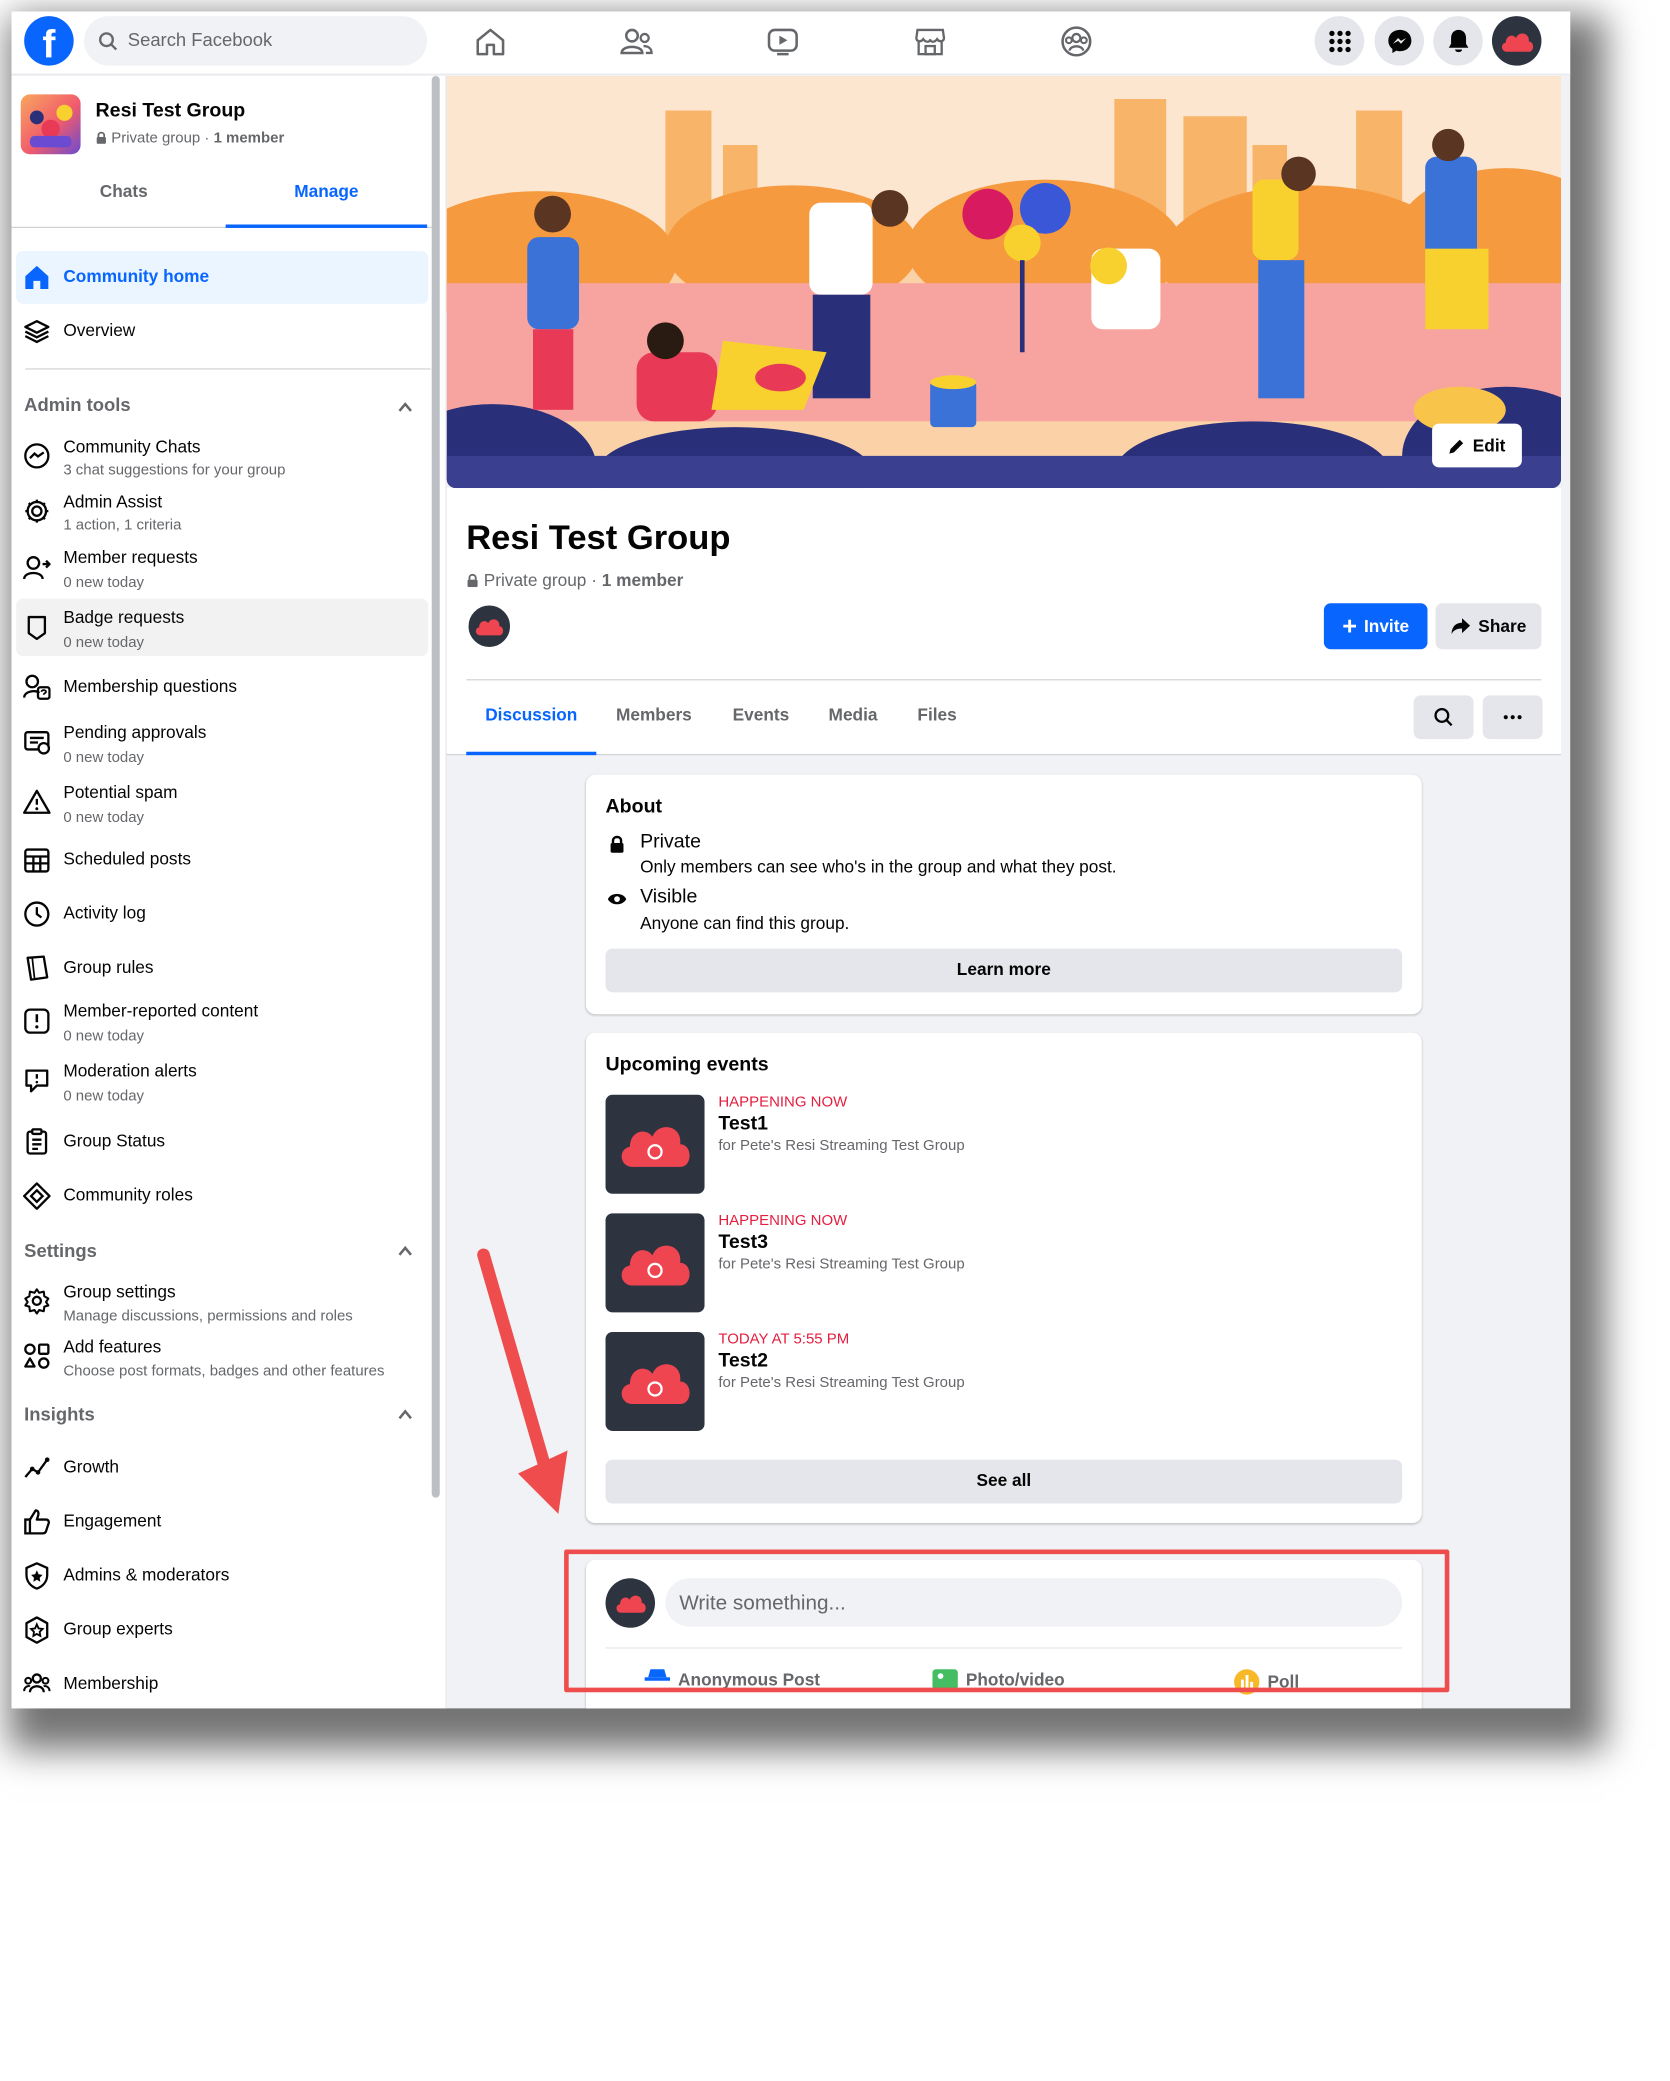  I want to click on sidebar-item-admins-moderators: Admins & moderators, so click(222, 1576).